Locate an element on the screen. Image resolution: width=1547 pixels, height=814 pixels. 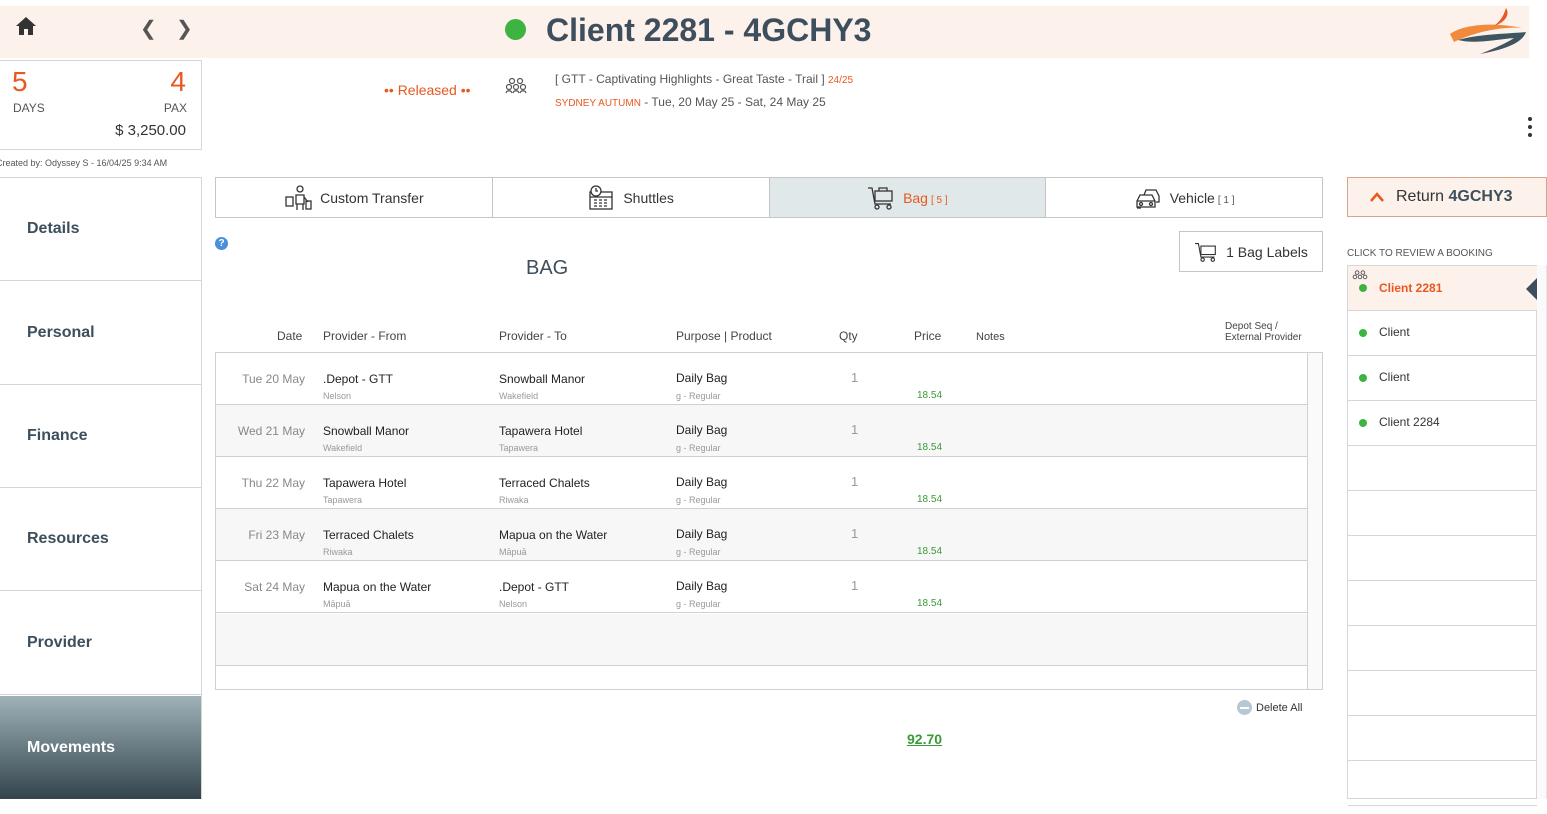
total-amount: $ 3,250.00 is located at coordinates (150, 130).